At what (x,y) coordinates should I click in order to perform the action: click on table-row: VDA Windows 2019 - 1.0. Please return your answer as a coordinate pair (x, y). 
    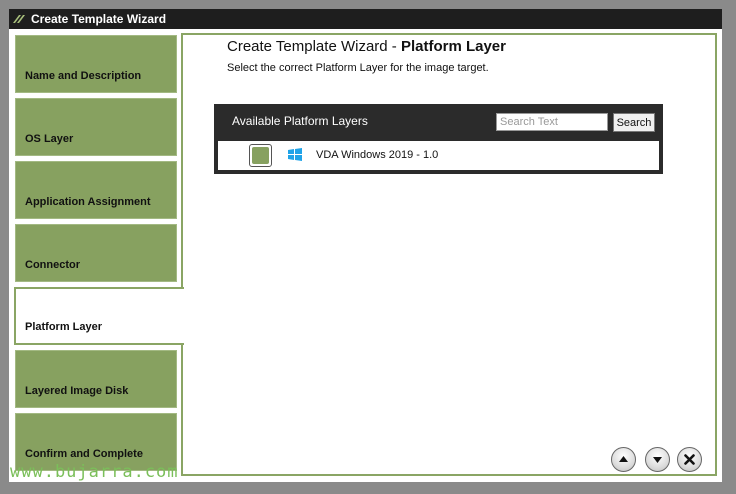
    Looking at the image, I should click on (438, 155).